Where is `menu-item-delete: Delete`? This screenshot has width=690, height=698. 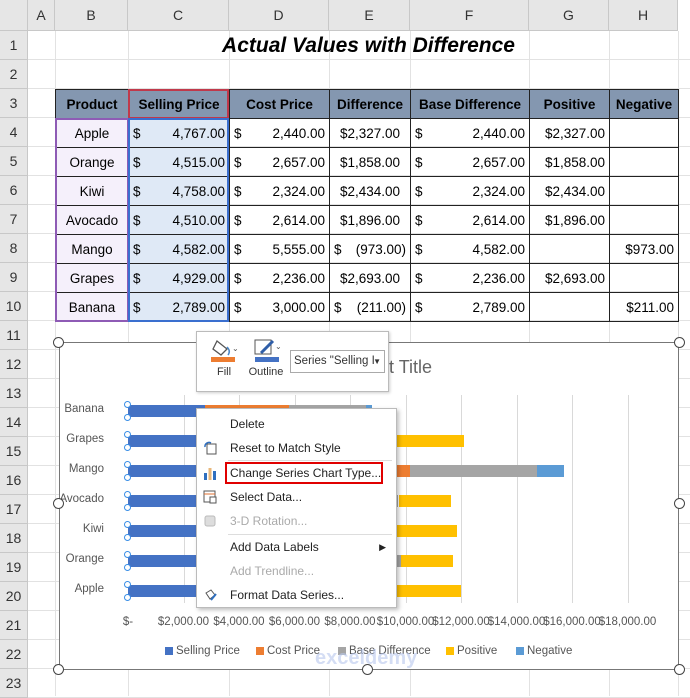
menu-item-delete: Delete is located at coordinates (296, 424).